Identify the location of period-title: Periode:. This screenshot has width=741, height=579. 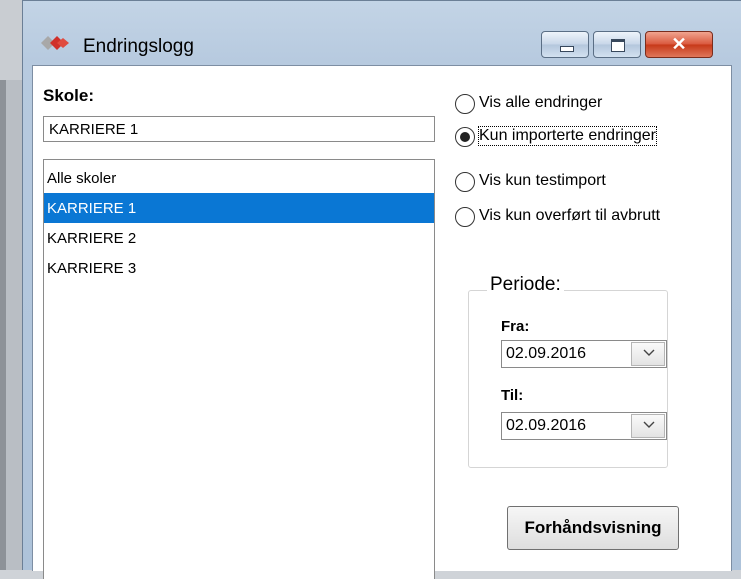
(525, 285).